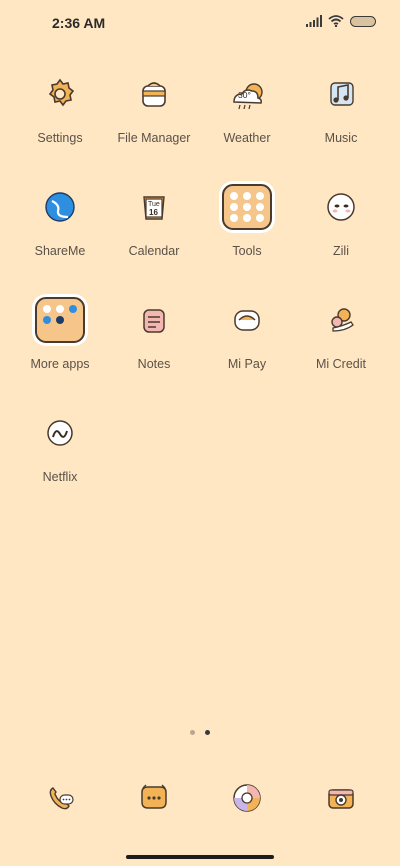  Describe the element at coordinates (154, 121) in the screenshot. I see `app-file-manager: File Manager` at that location.